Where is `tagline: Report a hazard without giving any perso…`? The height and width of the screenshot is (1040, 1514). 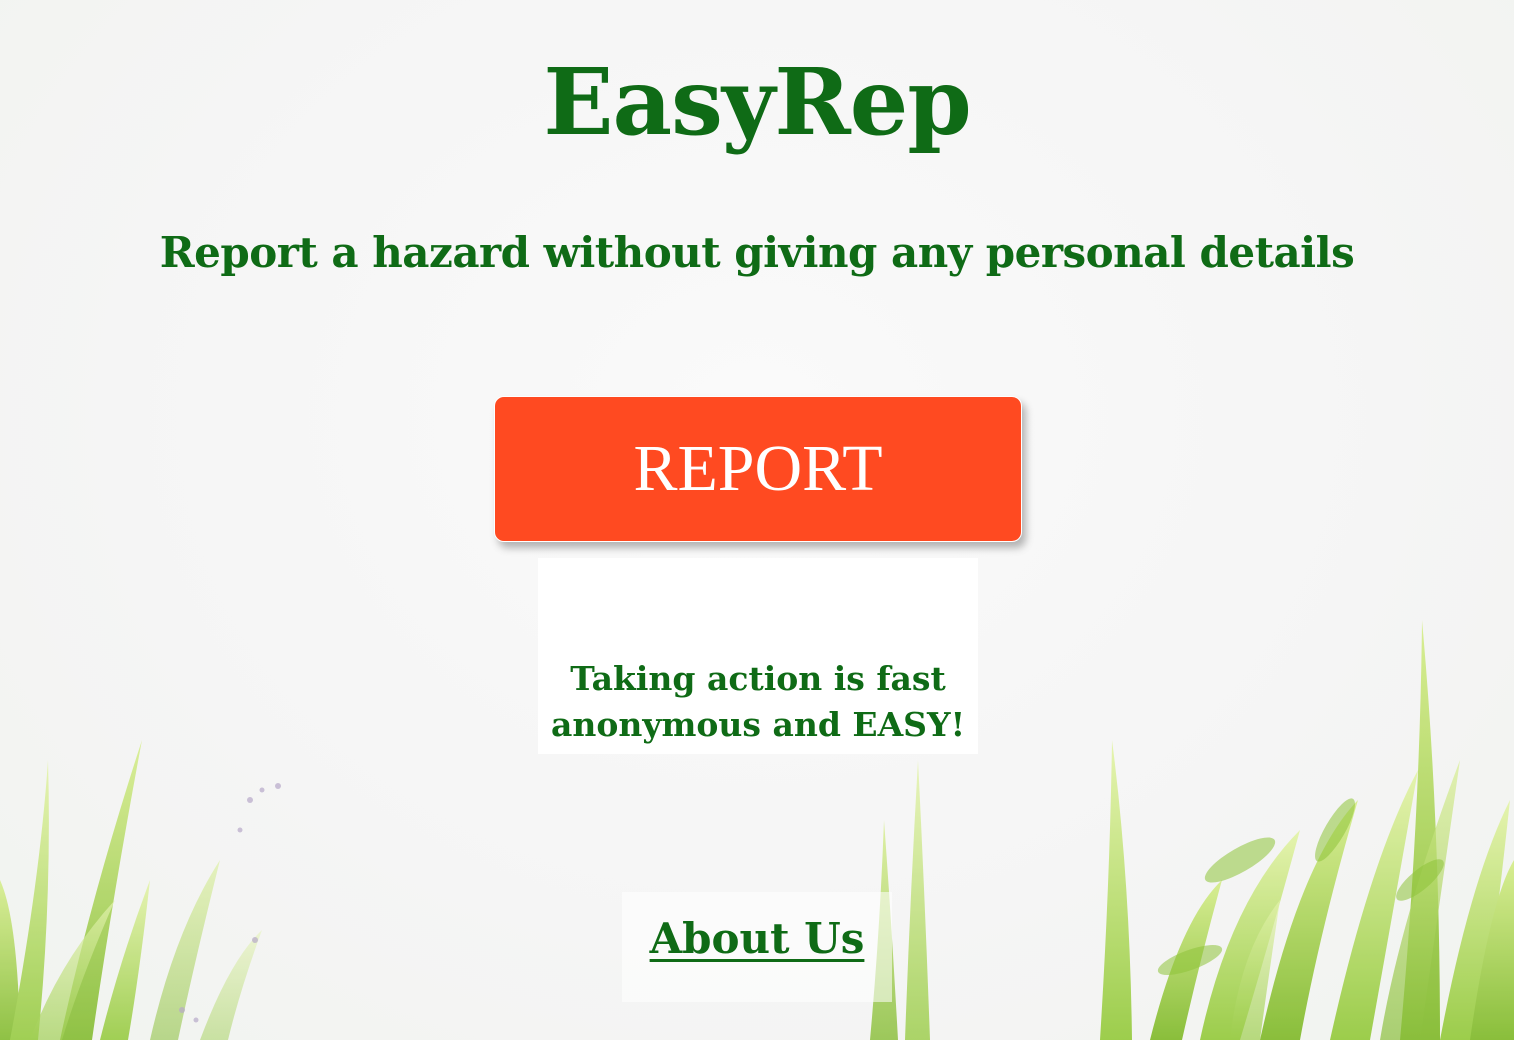
tagline: Report a hazard without giving any perso… is located at coordinates (757, 252).